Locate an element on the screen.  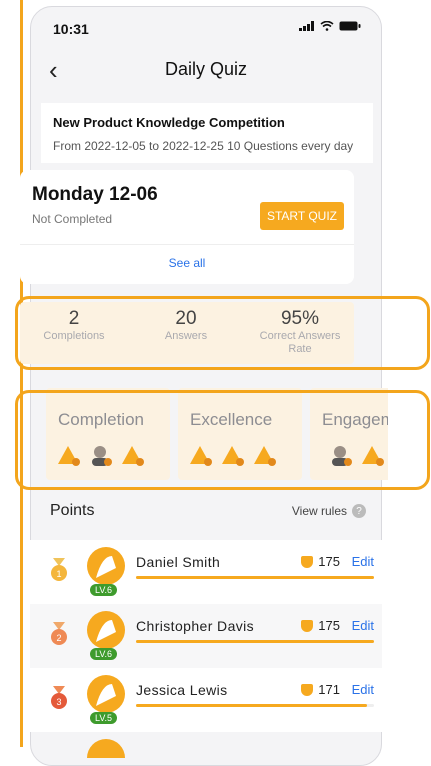
annotation-line is located at coordinates (21, 373).